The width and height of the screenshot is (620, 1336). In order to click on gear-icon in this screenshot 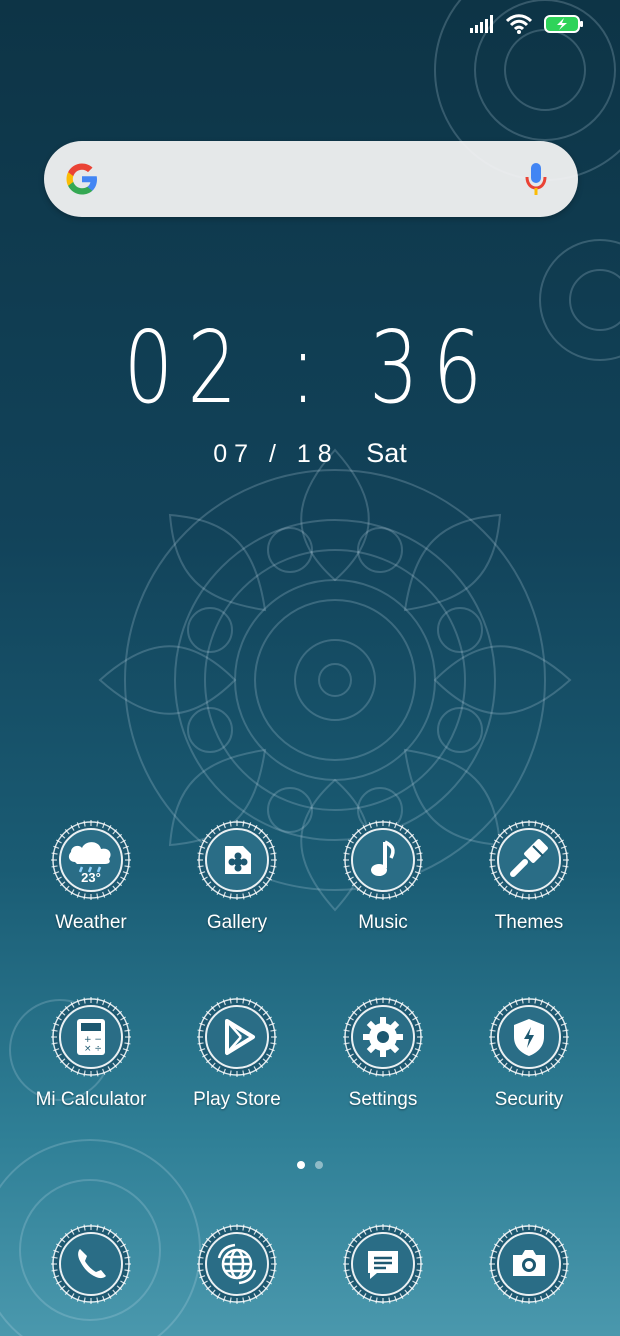, I will do `click(383, 1037)`.